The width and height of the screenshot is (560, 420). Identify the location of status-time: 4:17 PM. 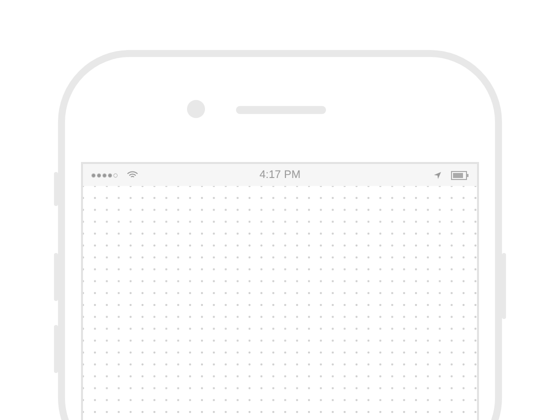
(280, 175).